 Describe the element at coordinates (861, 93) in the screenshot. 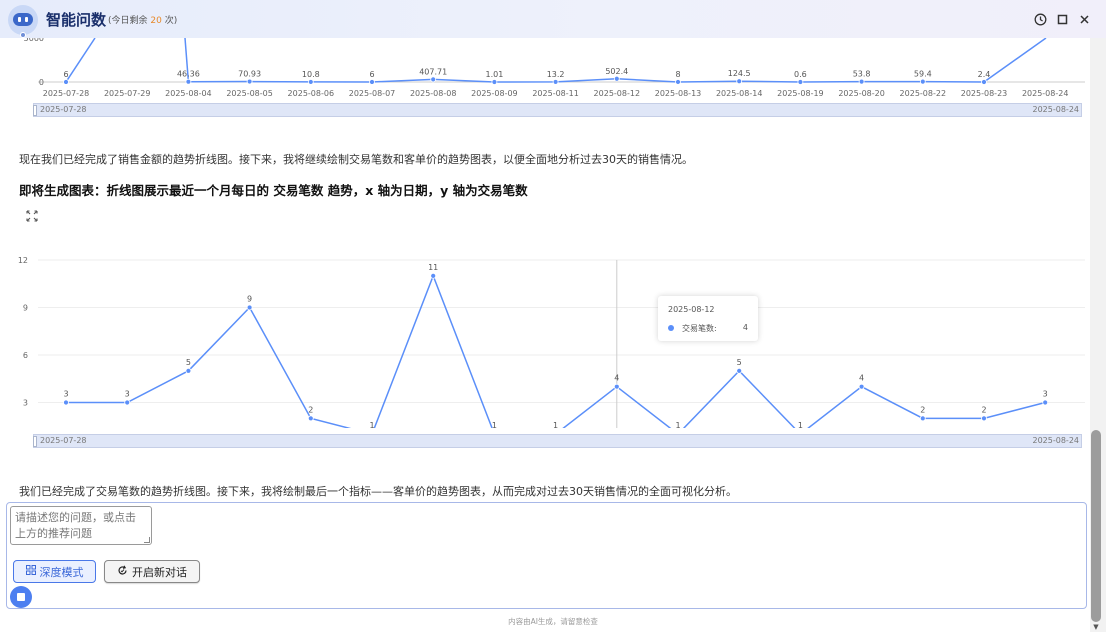

I see `x-tick-label: 2025-08-20` at that location.